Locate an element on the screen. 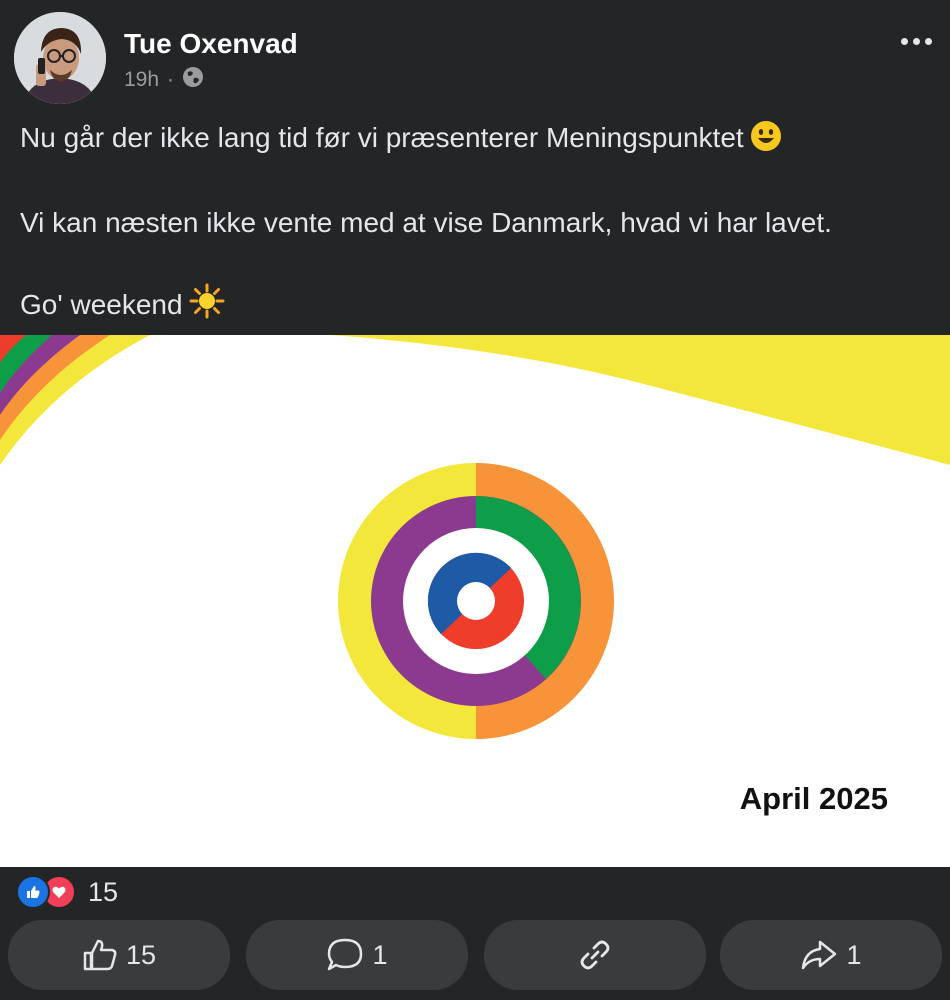 The image size is (950, 1000). post-time: 19h is located at coordinates (141, 80).